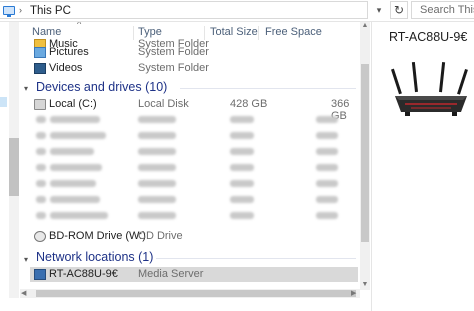  Describe the element at coordinates (50, 11) in the screenshot. I see `breadcrumb-location: This PC` at that location.